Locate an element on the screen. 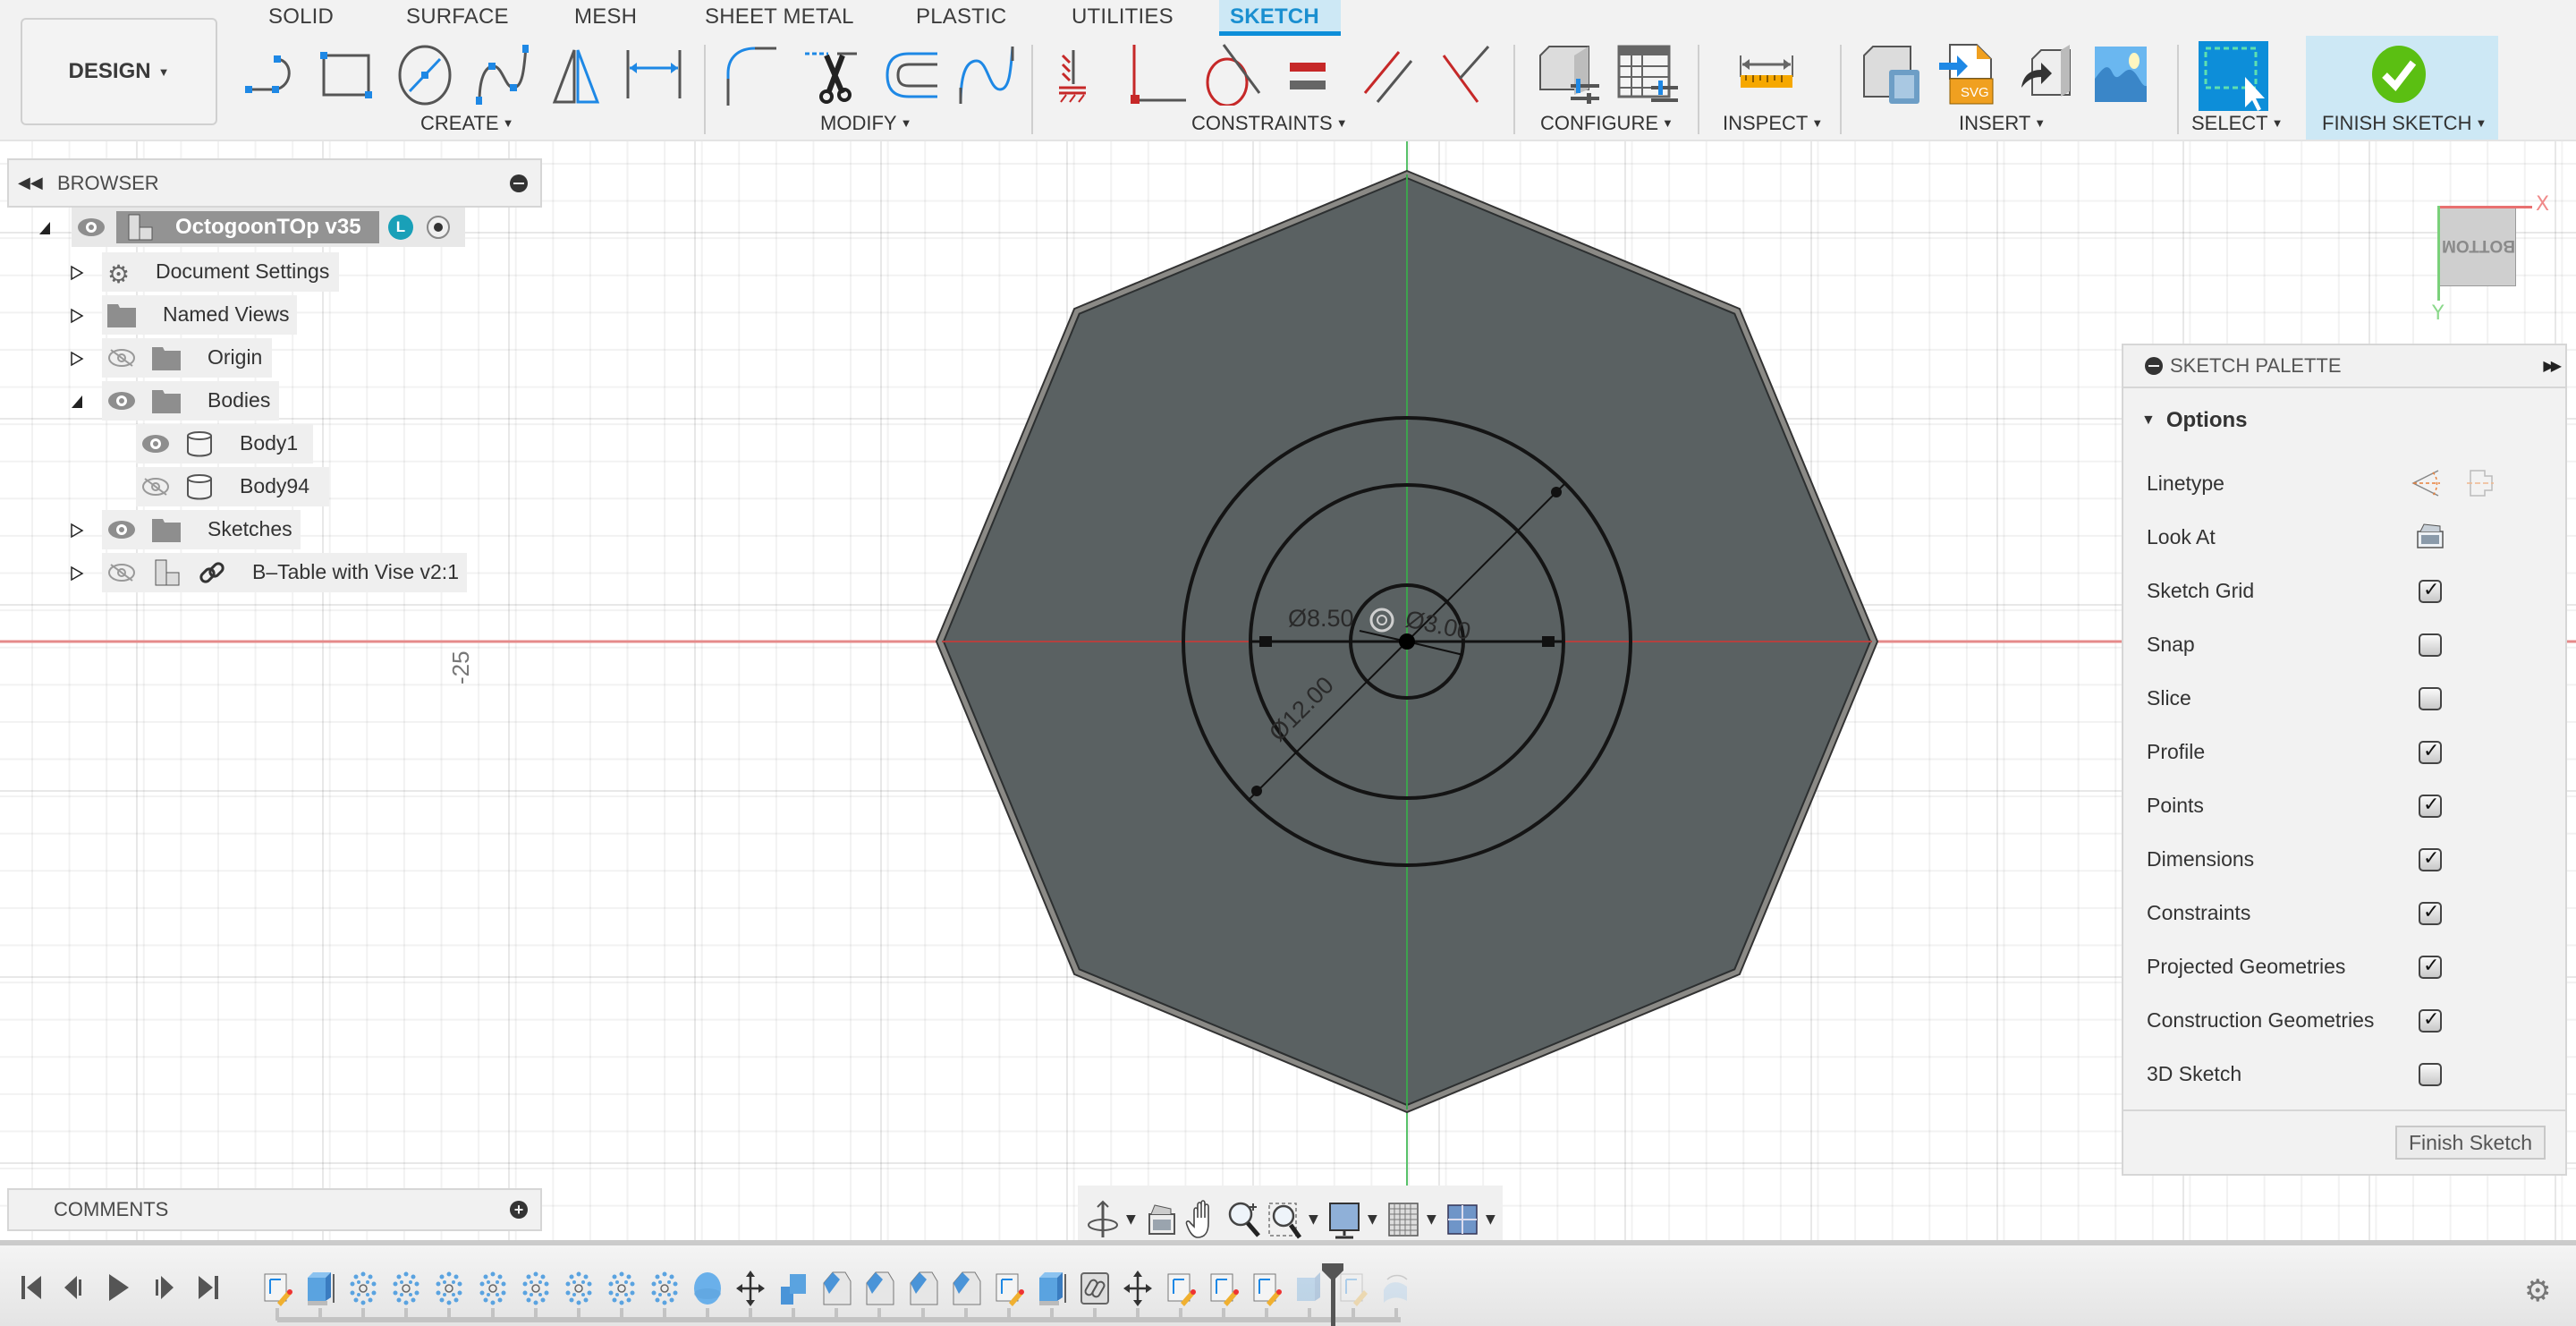 The width and height of the screenshot is (2576, 1326). timeline-feature-sphere-icon is located at coordinates (707, 1289).